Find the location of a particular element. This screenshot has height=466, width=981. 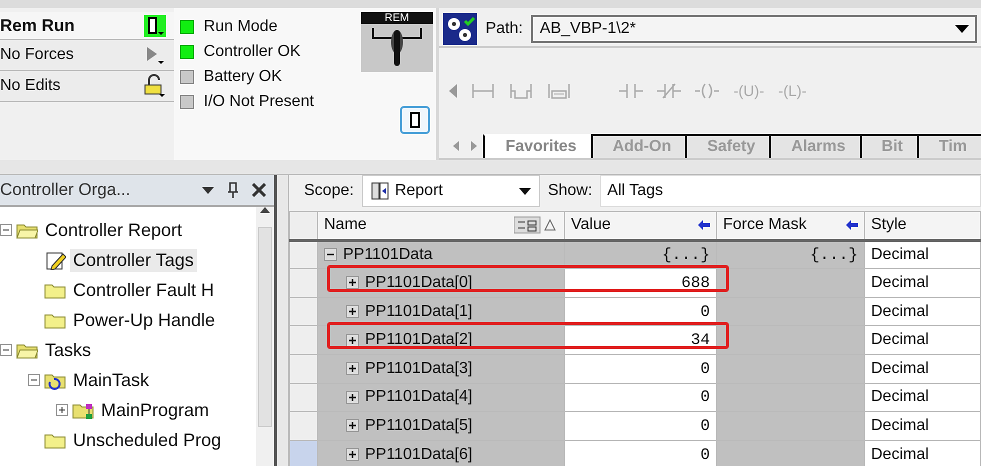

scrollbar-thumb is located at coordinates (265, 327).